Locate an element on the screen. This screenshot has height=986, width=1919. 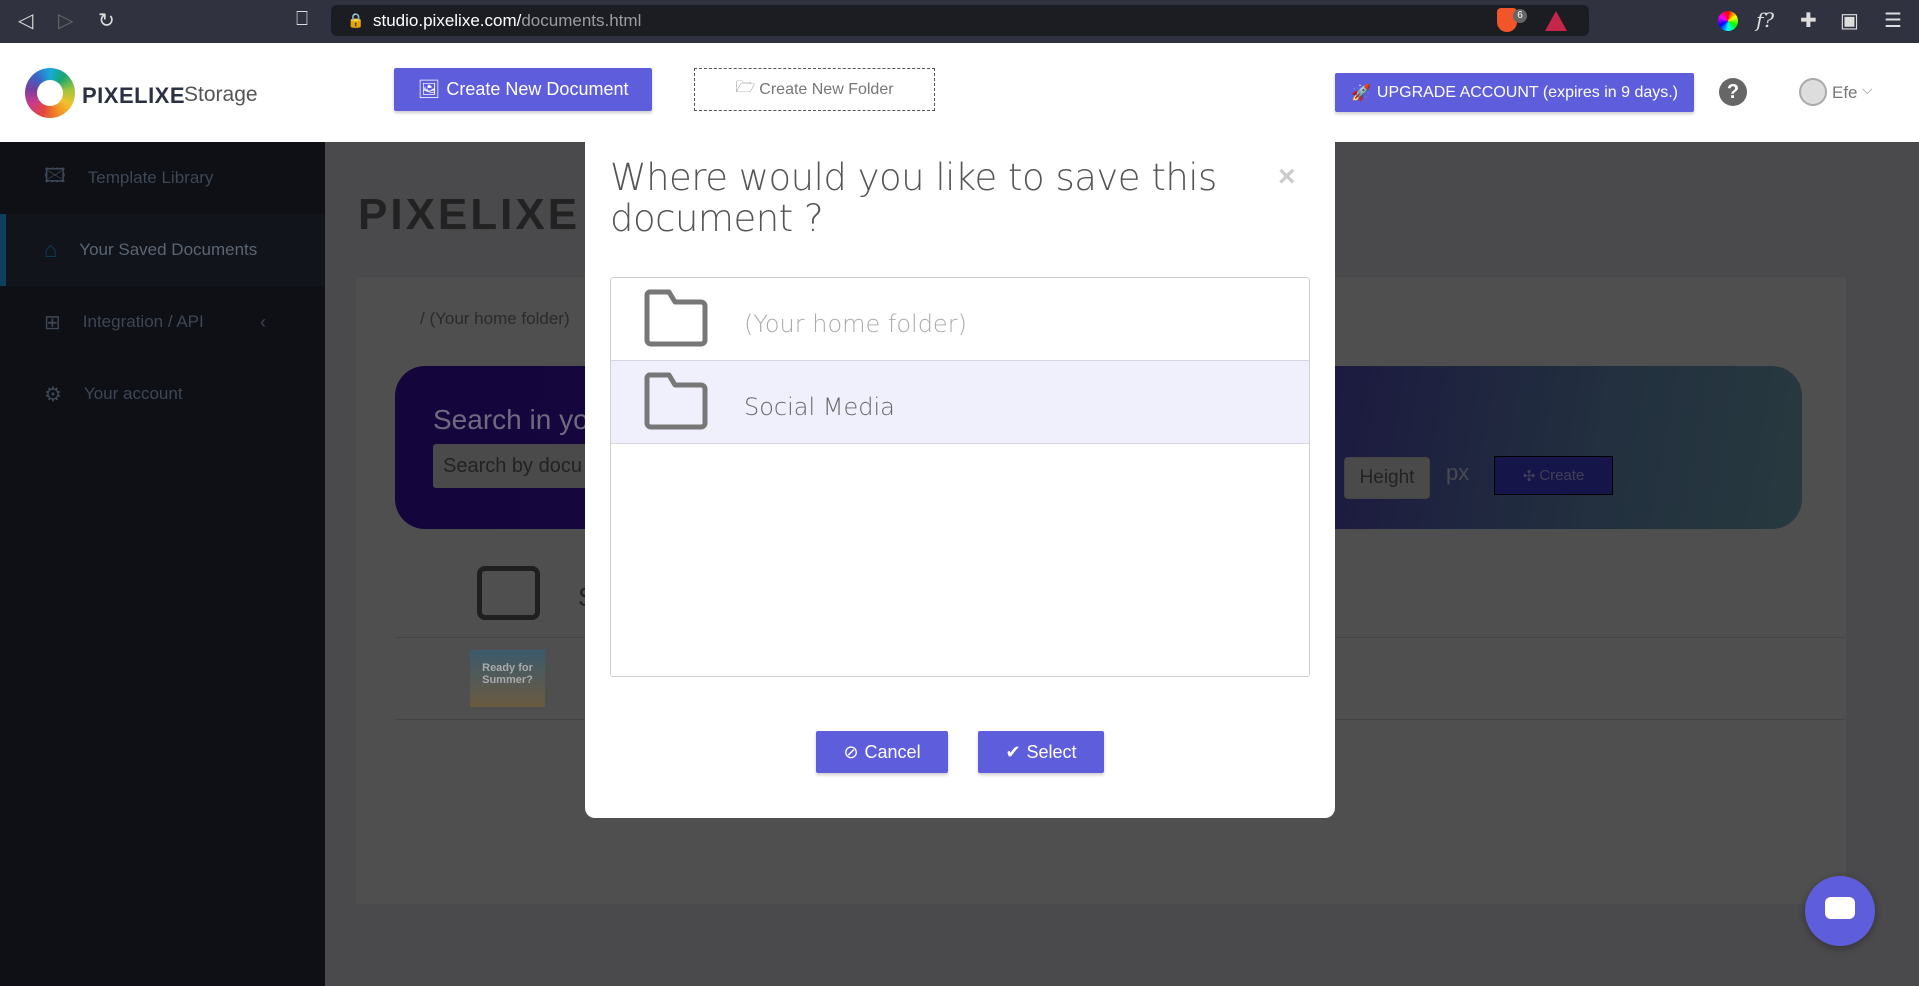
search-placeholder: Search by docu is located at coordinates (512, 466).